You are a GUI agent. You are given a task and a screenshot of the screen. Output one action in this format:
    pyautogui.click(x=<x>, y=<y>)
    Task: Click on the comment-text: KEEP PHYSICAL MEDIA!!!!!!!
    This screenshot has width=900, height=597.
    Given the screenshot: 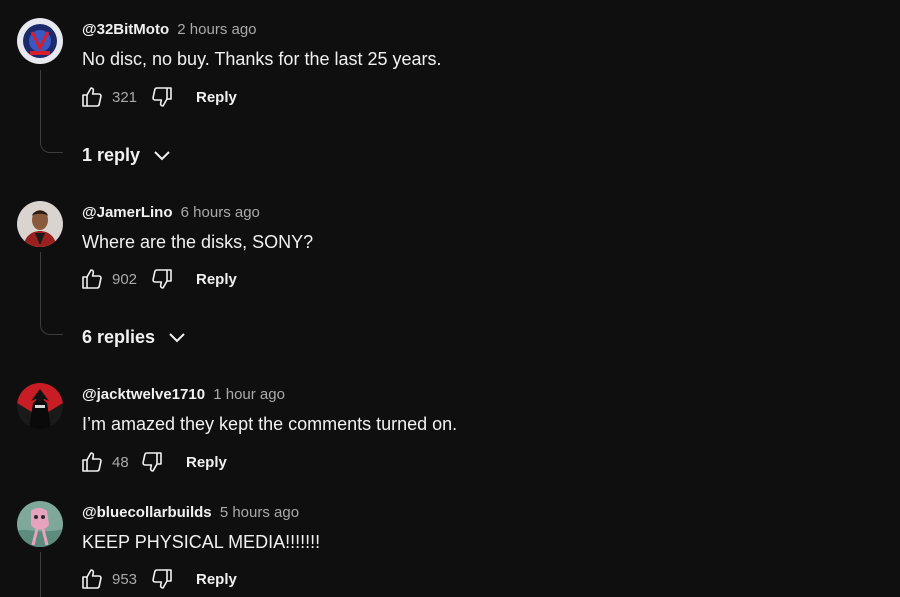 What is the action you would take?
    pyautogui.click(x=201, y=542)
    